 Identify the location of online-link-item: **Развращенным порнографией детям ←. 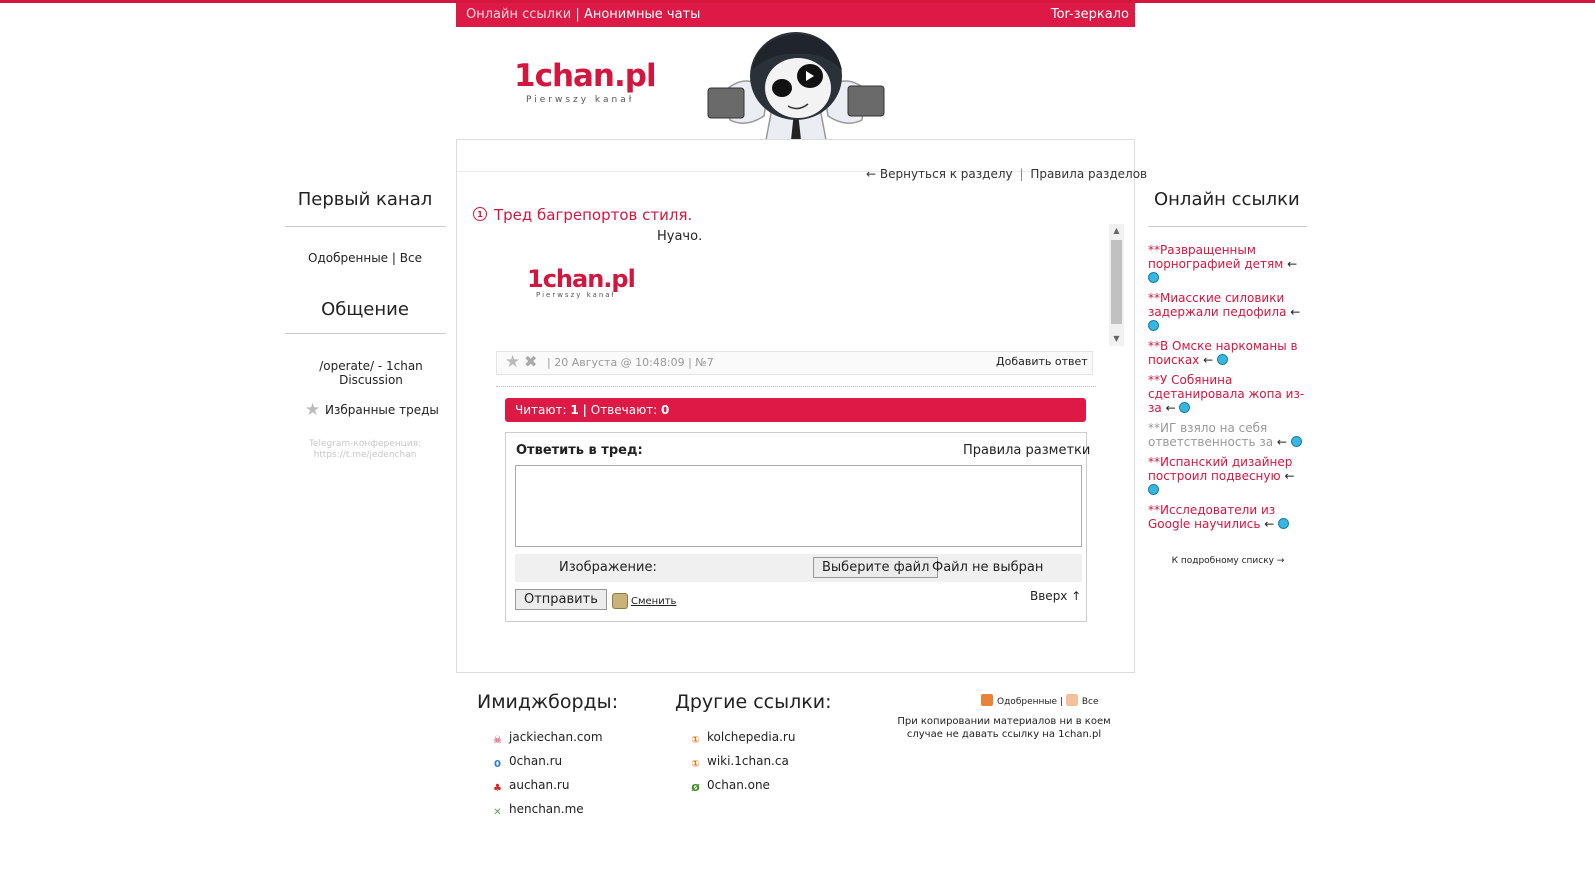
(1228, 264).